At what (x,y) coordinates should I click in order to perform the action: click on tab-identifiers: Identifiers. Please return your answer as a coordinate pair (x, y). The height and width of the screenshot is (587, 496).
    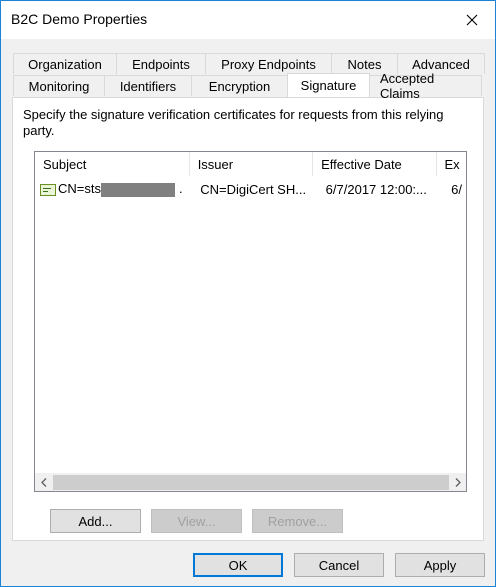
    Looking at the image, I should click on (148, 85).